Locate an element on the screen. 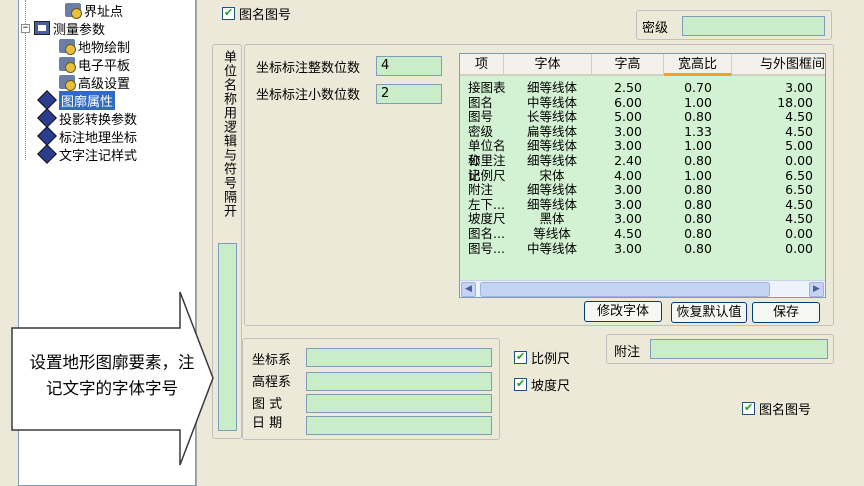 Image resolution: width=864 pixels, height=486 pixels. scroll-left-arrow-icon: ◀ is located at coordinates (468, 289).